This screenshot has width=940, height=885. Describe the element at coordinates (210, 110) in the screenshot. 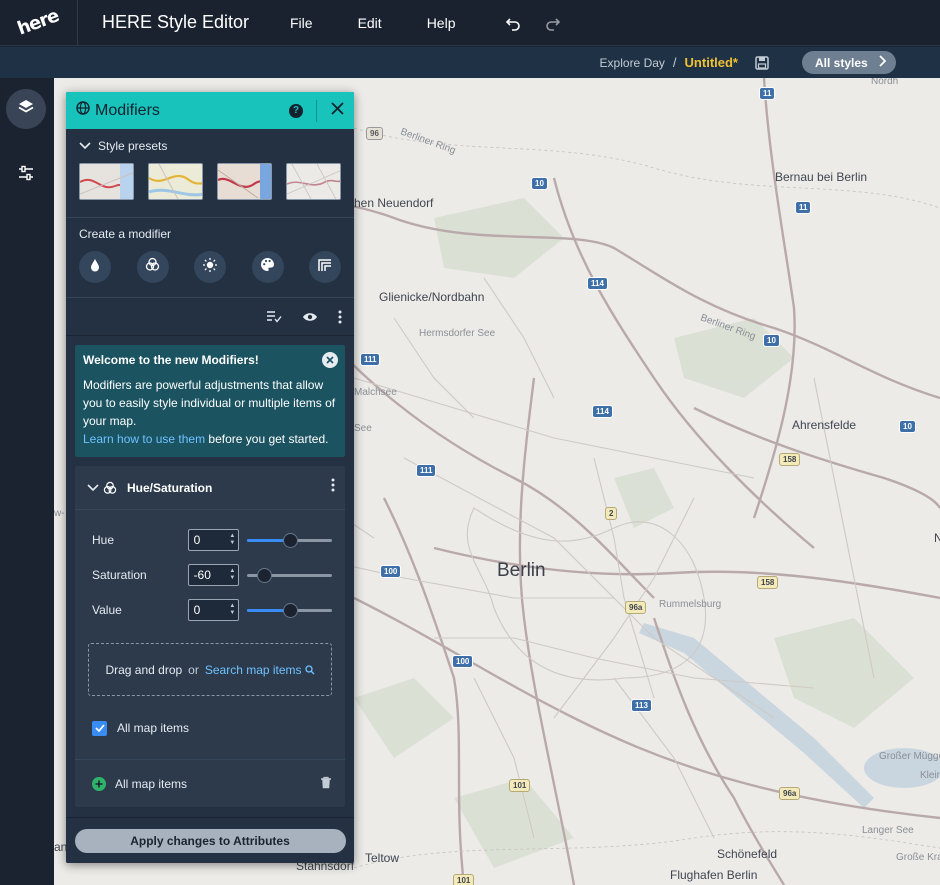

I see `panel-header: Modifiers ?` at that location.